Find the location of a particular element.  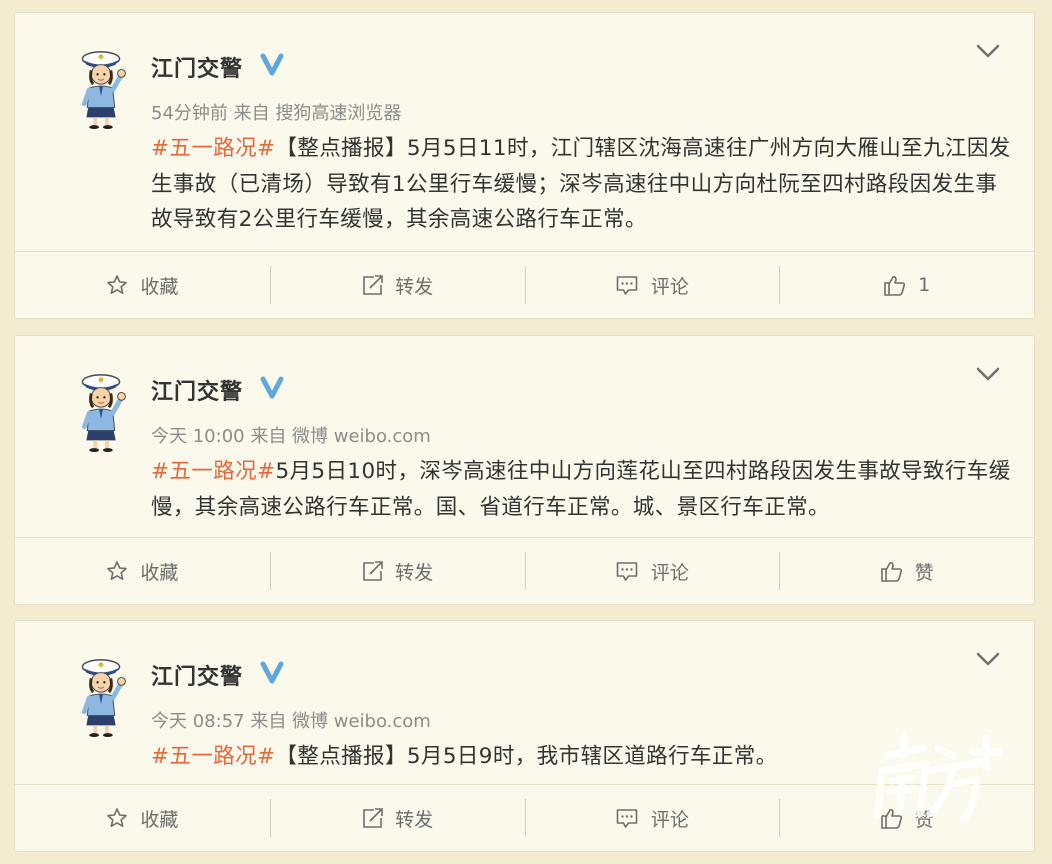

post-body: 【整点播报】5月5日9时，我市辖区道路行车正常。 is located at coordinates (526, 756).